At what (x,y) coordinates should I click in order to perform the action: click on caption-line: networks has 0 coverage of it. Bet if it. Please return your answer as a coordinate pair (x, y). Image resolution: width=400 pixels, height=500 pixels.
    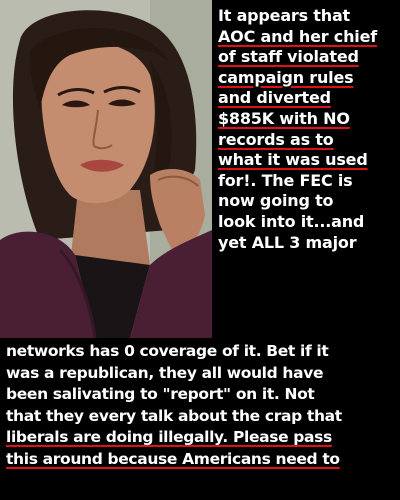
    Looking at the image, I should click on (167, 351).